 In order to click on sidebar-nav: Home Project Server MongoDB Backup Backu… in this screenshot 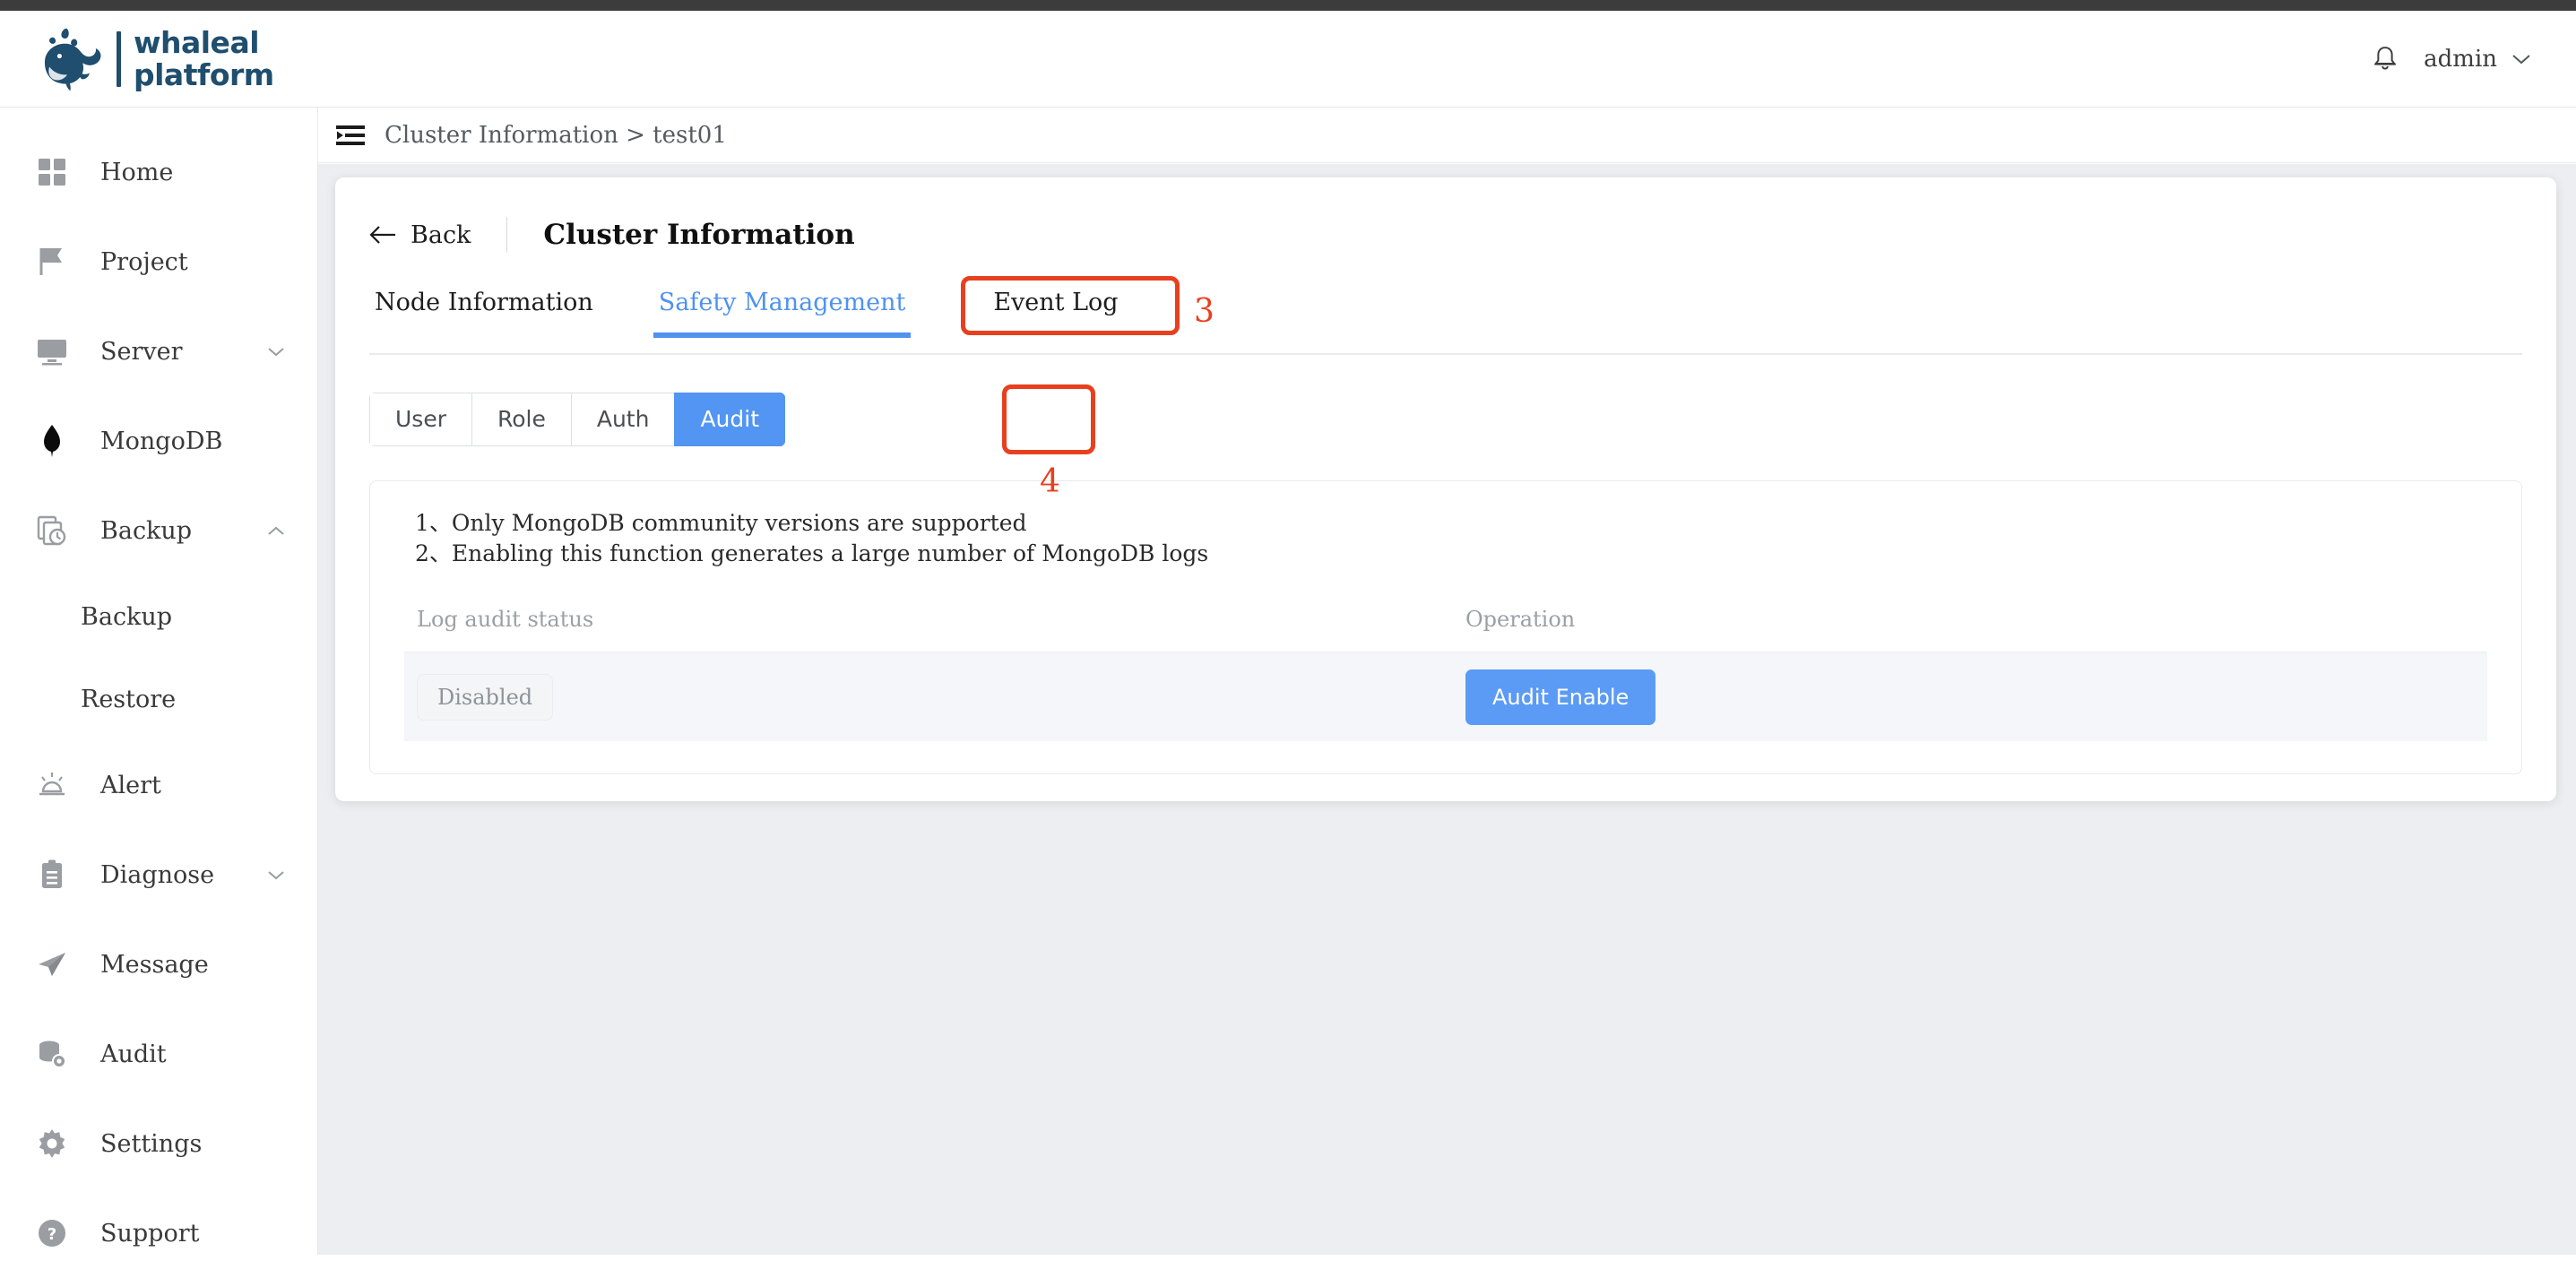, I will do `click(159, 681)`.